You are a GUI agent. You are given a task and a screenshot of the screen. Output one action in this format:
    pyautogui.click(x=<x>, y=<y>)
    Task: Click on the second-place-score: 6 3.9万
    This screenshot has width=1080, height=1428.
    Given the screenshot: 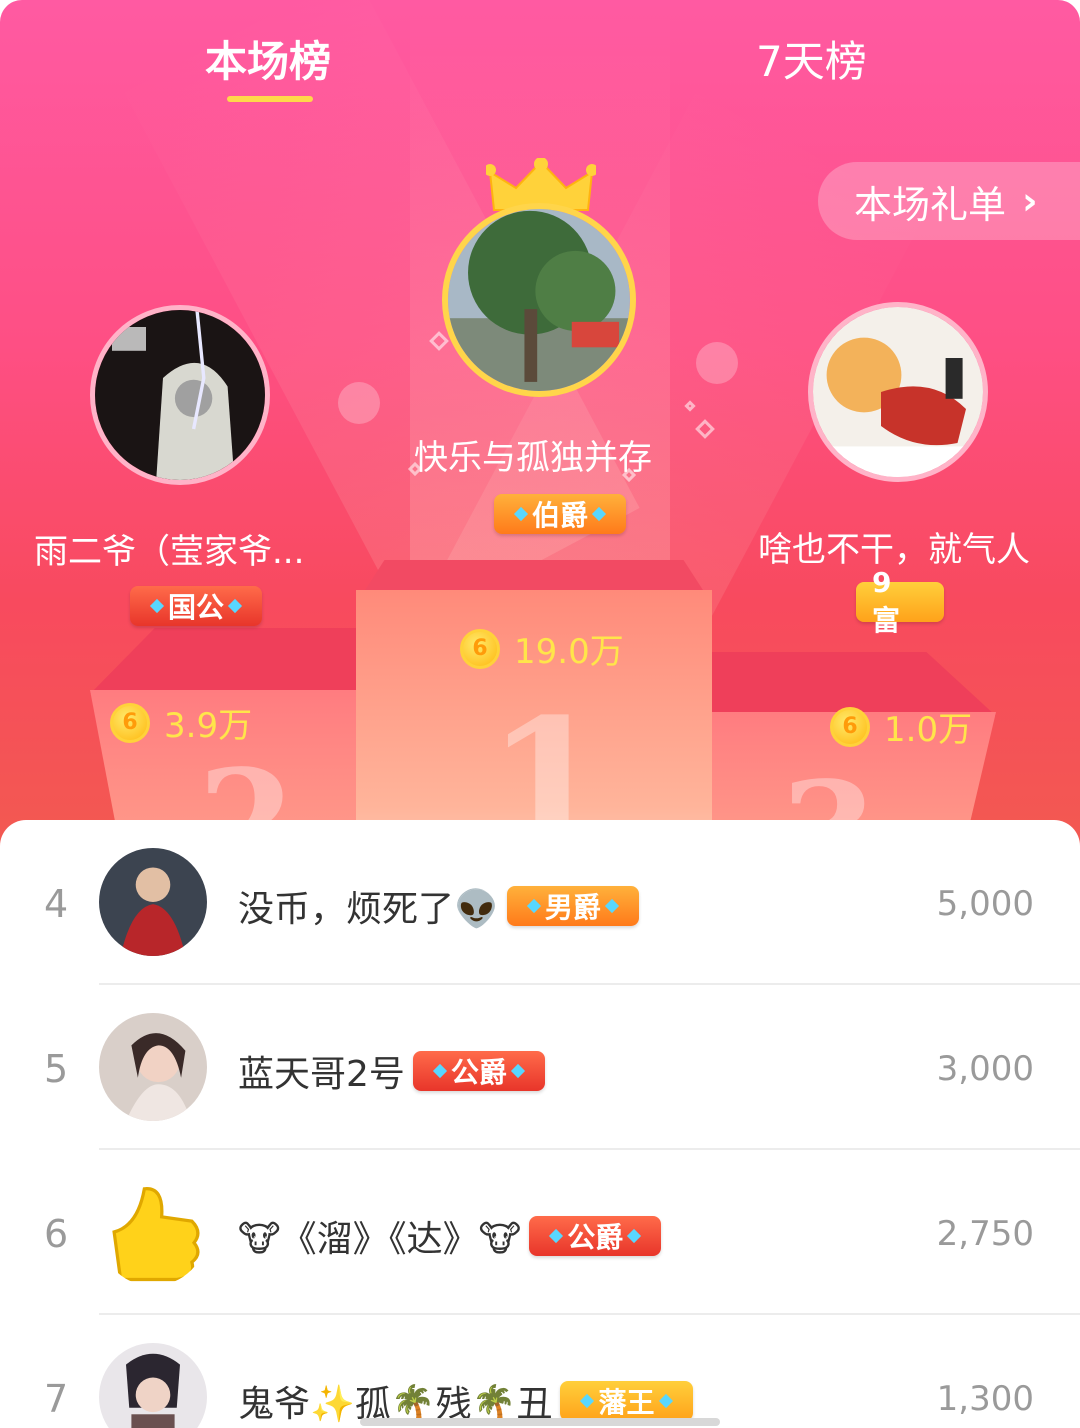 What is the action you would take?
    pyautogui.click(x=181, y=722)
    